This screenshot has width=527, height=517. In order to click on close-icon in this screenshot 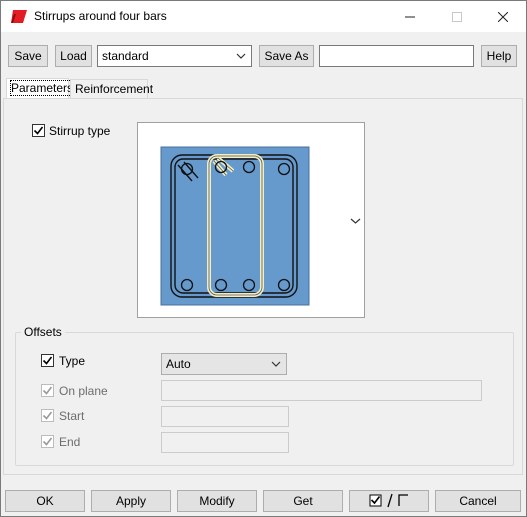, I will do `click(503, 16)`.